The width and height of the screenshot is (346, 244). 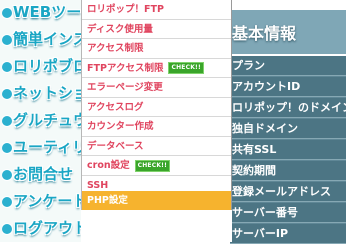 I want to click on menu-item-label: カウンター作成, so click(x=120, y=126).